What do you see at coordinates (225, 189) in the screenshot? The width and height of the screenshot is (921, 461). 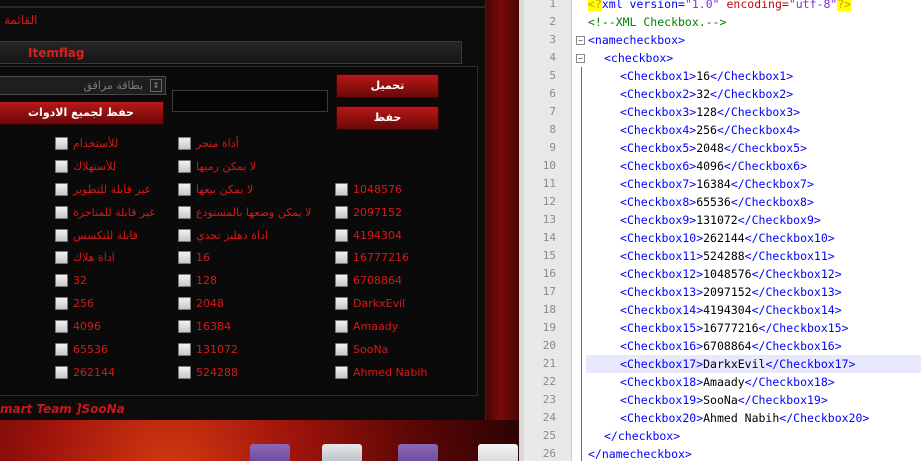 I see `checkbox-label: لا يمكن بيعها` at bounding box center [225, 189].